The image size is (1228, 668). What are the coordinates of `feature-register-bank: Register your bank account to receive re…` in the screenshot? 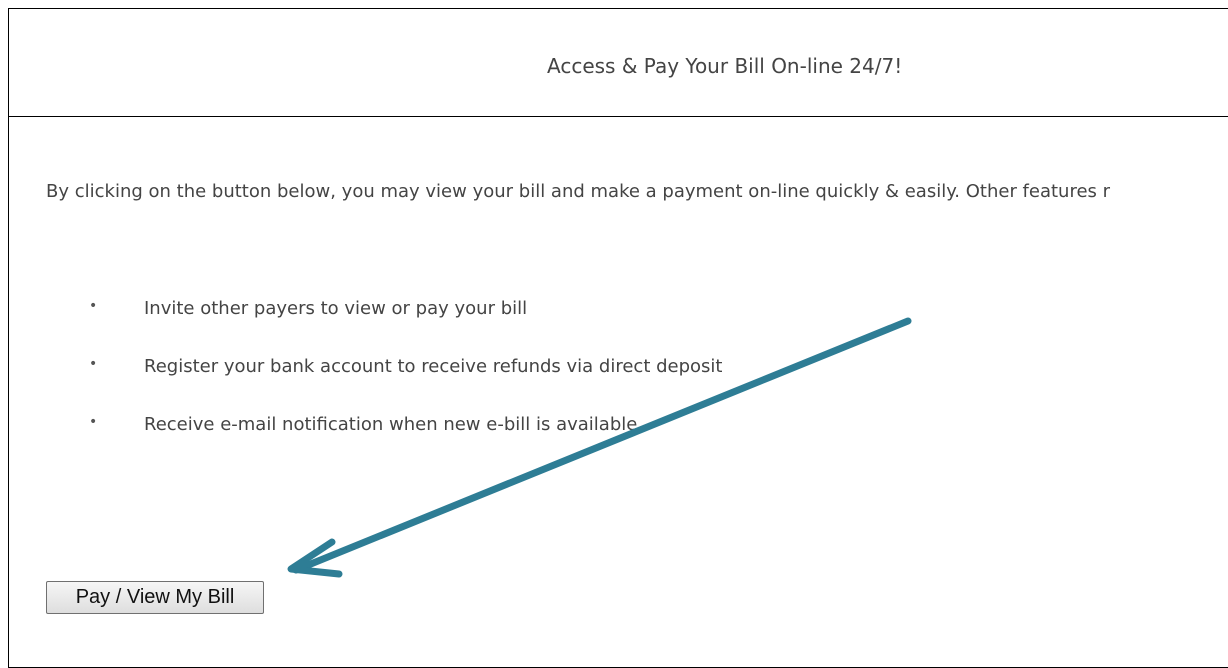 It's located at (433, 366).